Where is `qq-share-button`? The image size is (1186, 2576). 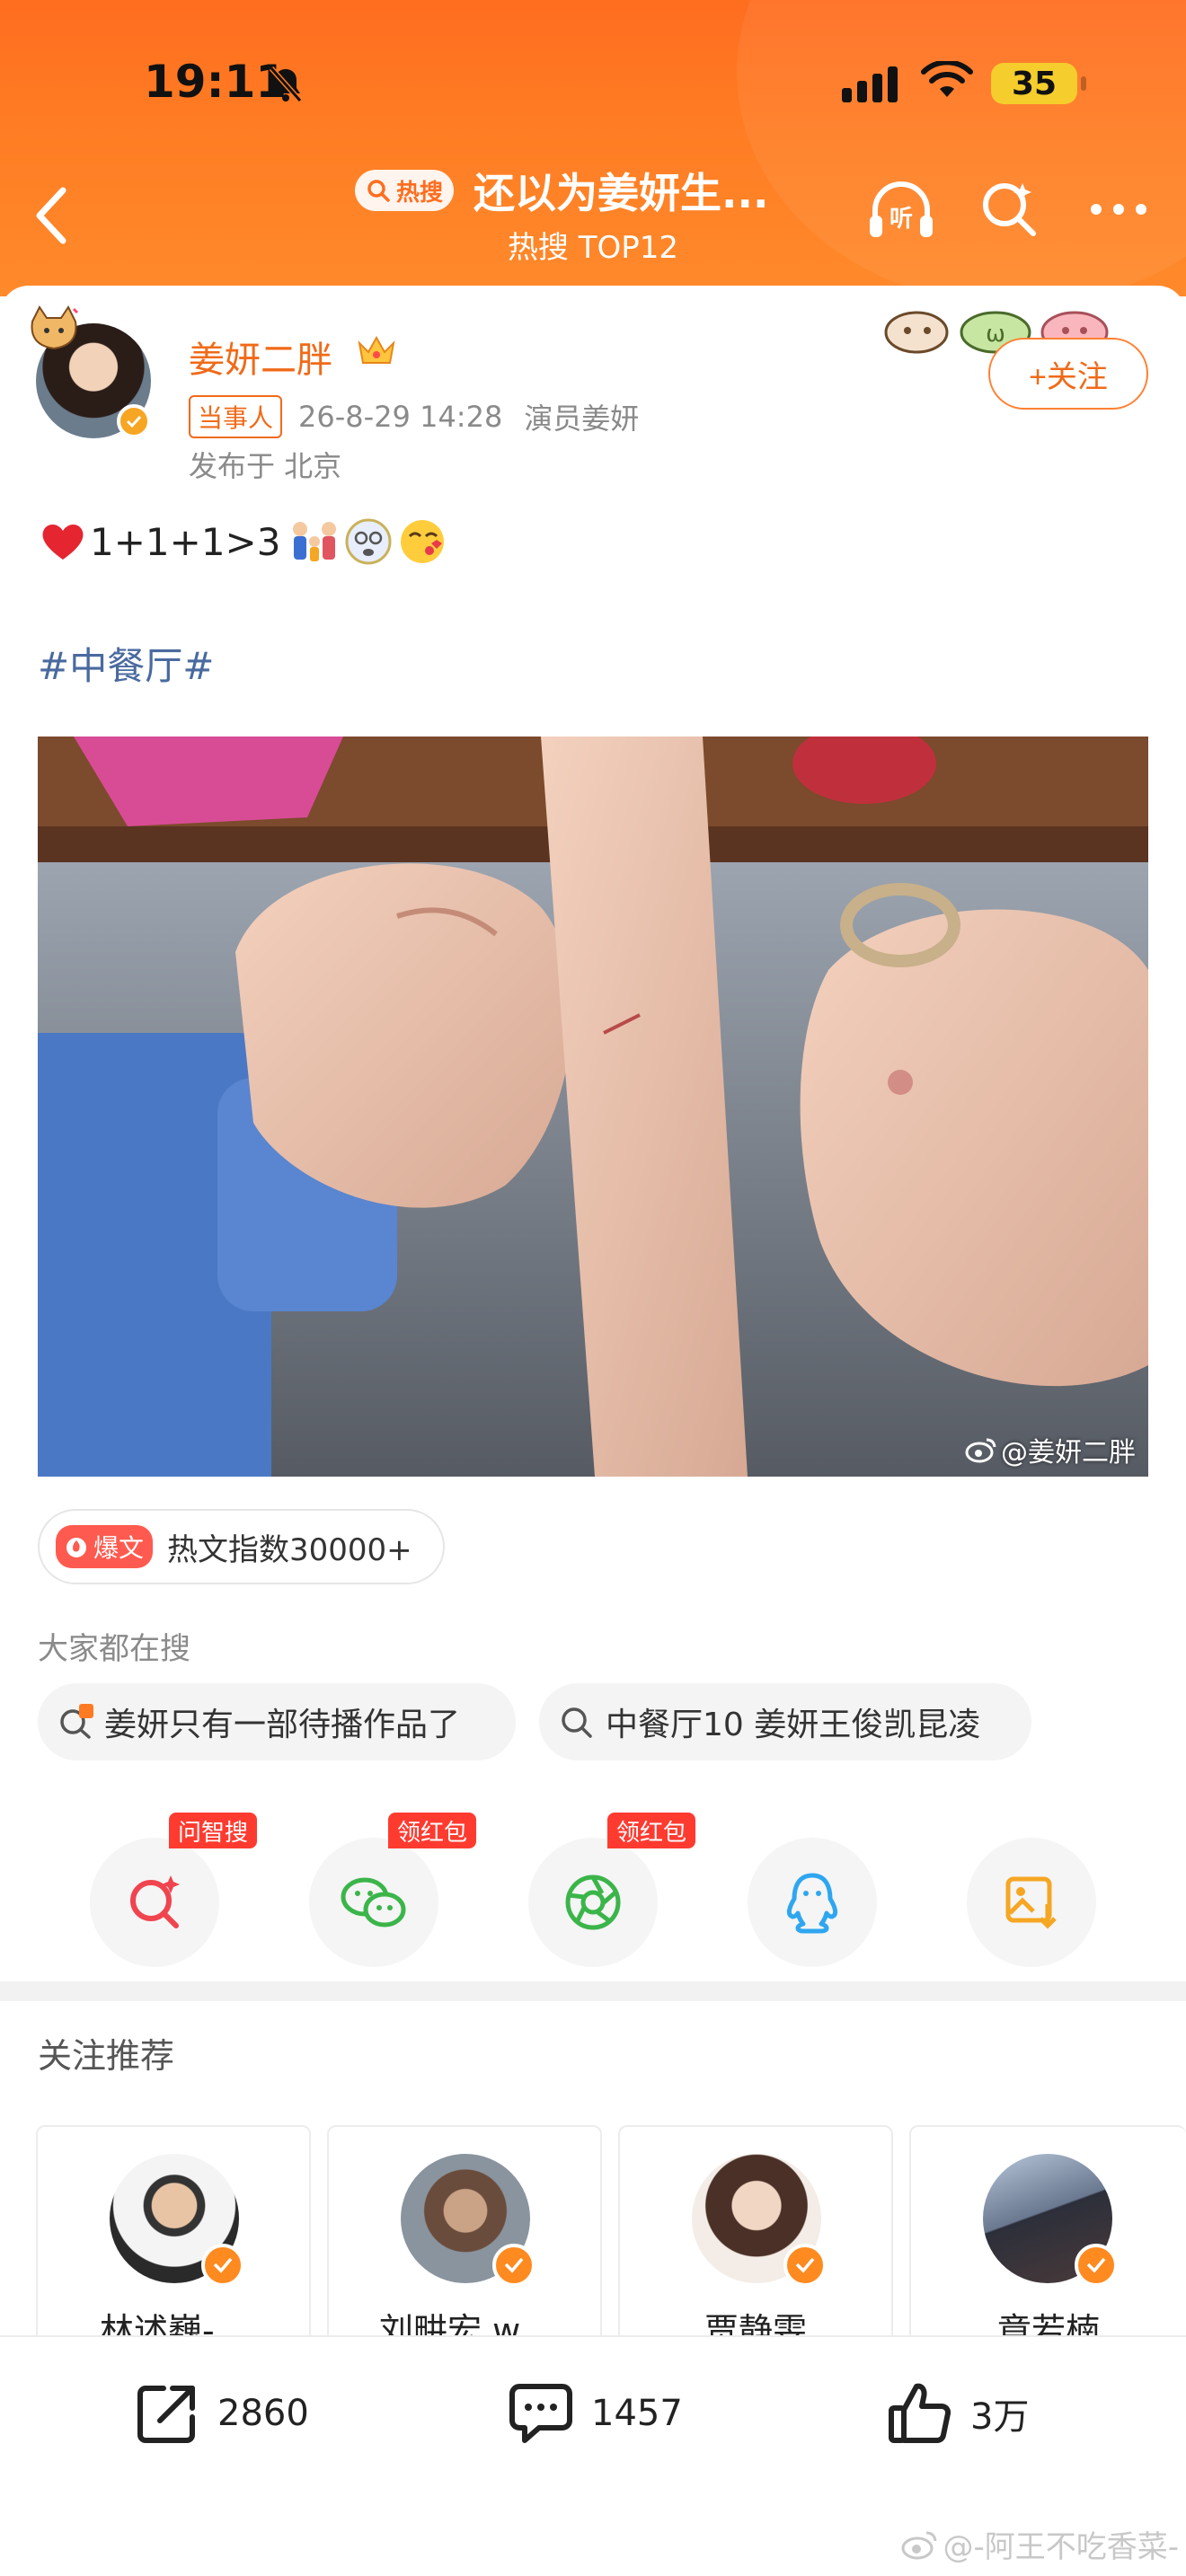
qq-share-button is located at coordinates (812, 1902).